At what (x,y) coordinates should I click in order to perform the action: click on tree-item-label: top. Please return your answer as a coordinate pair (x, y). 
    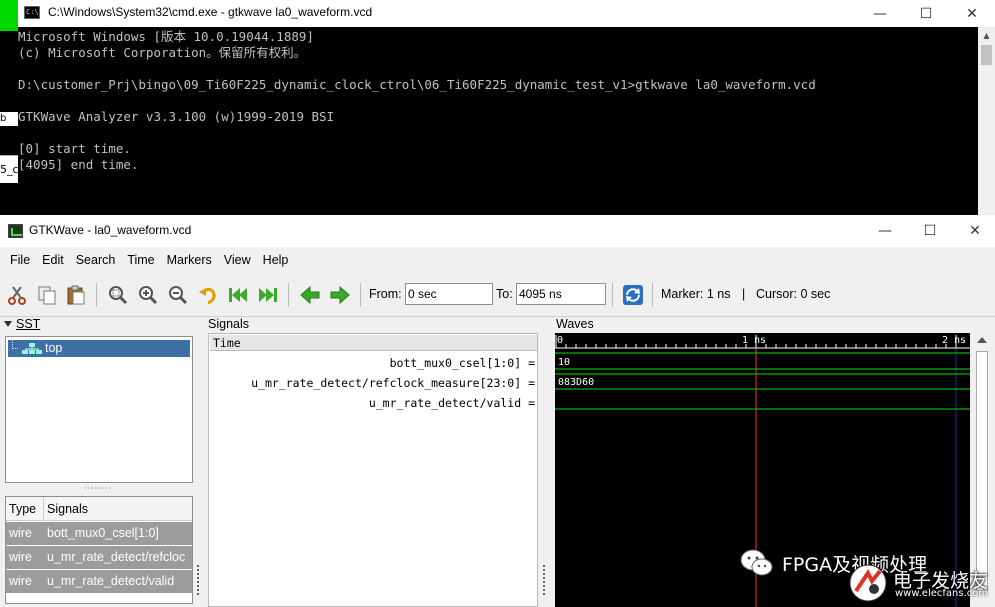
    Looking at the image, I should click on (54, 348).